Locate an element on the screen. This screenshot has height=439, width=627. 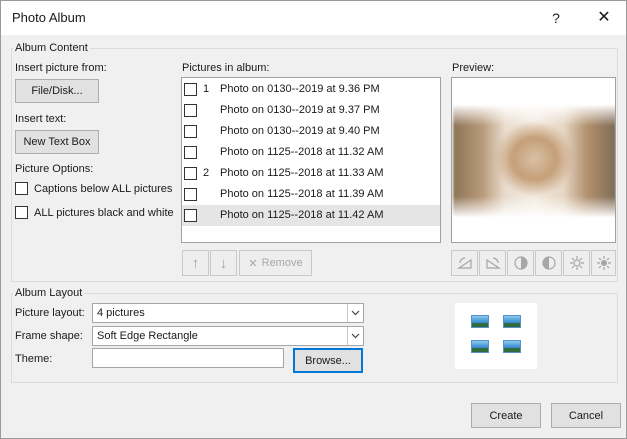
brightness-down-icon is located at coordinates (603, 263).